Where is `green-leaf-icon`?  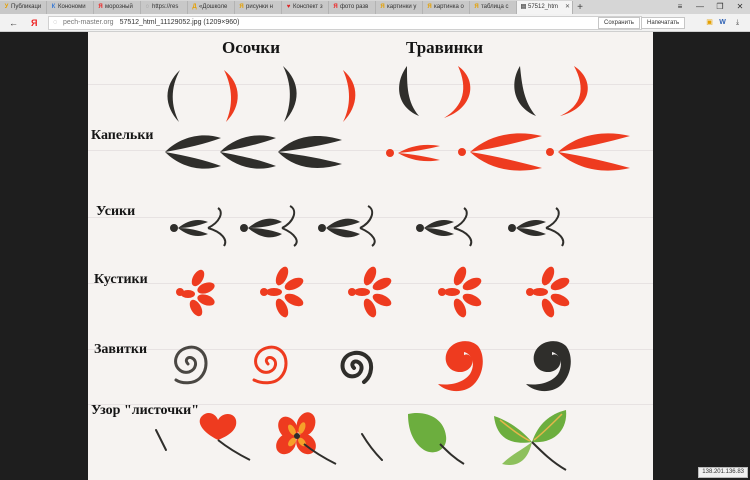 green-leaf-icon is located at coordinates (436, 438).